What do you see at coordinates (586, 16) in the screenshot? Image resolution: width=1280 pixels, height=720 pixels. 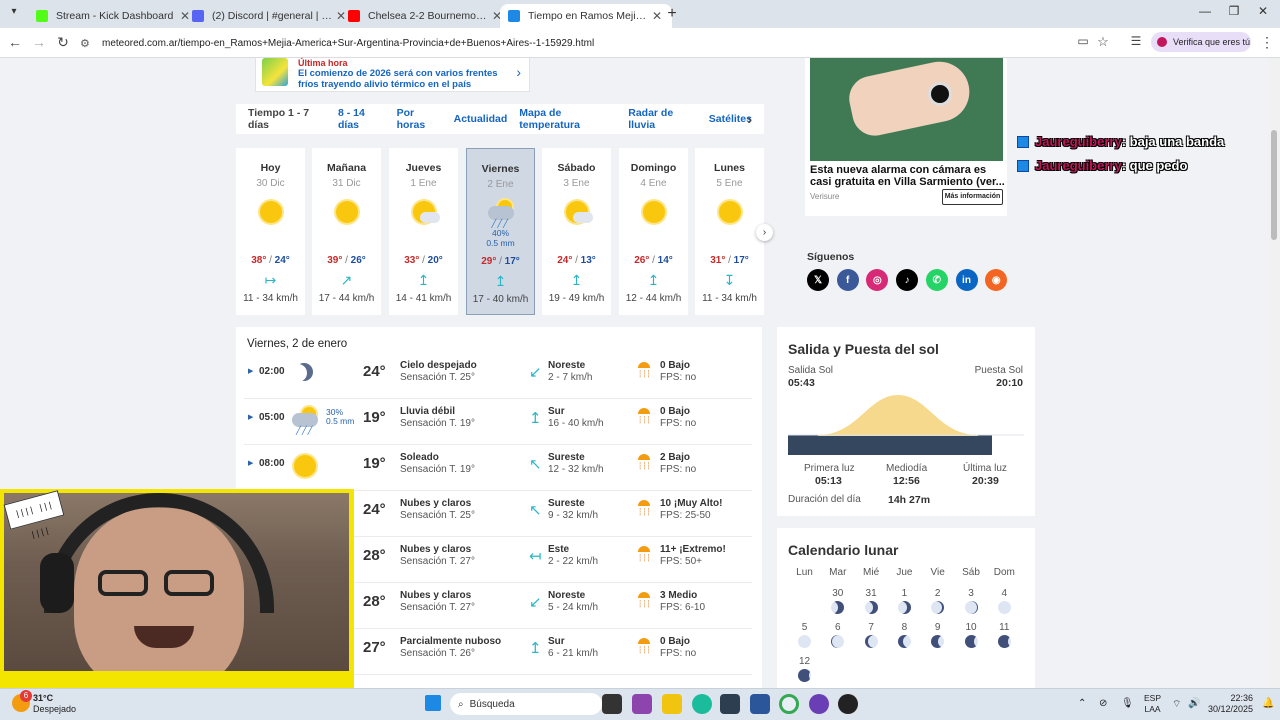 I see `tab-4: Tiempo en Ramos Mejia. Clima✕` at bounding box center [586, 16].